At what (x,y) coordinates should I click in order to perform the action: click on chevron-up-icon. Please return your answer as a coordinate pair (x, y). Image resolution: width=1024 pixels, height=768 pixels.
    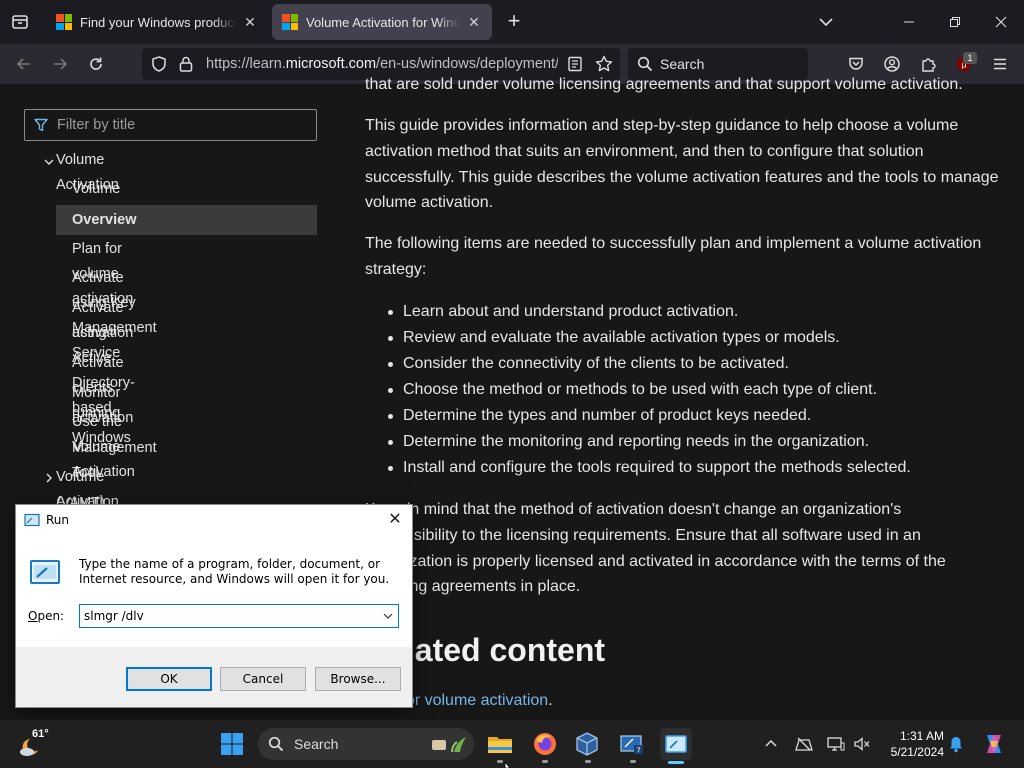
    Looking at the image, I should click on (771, 744).